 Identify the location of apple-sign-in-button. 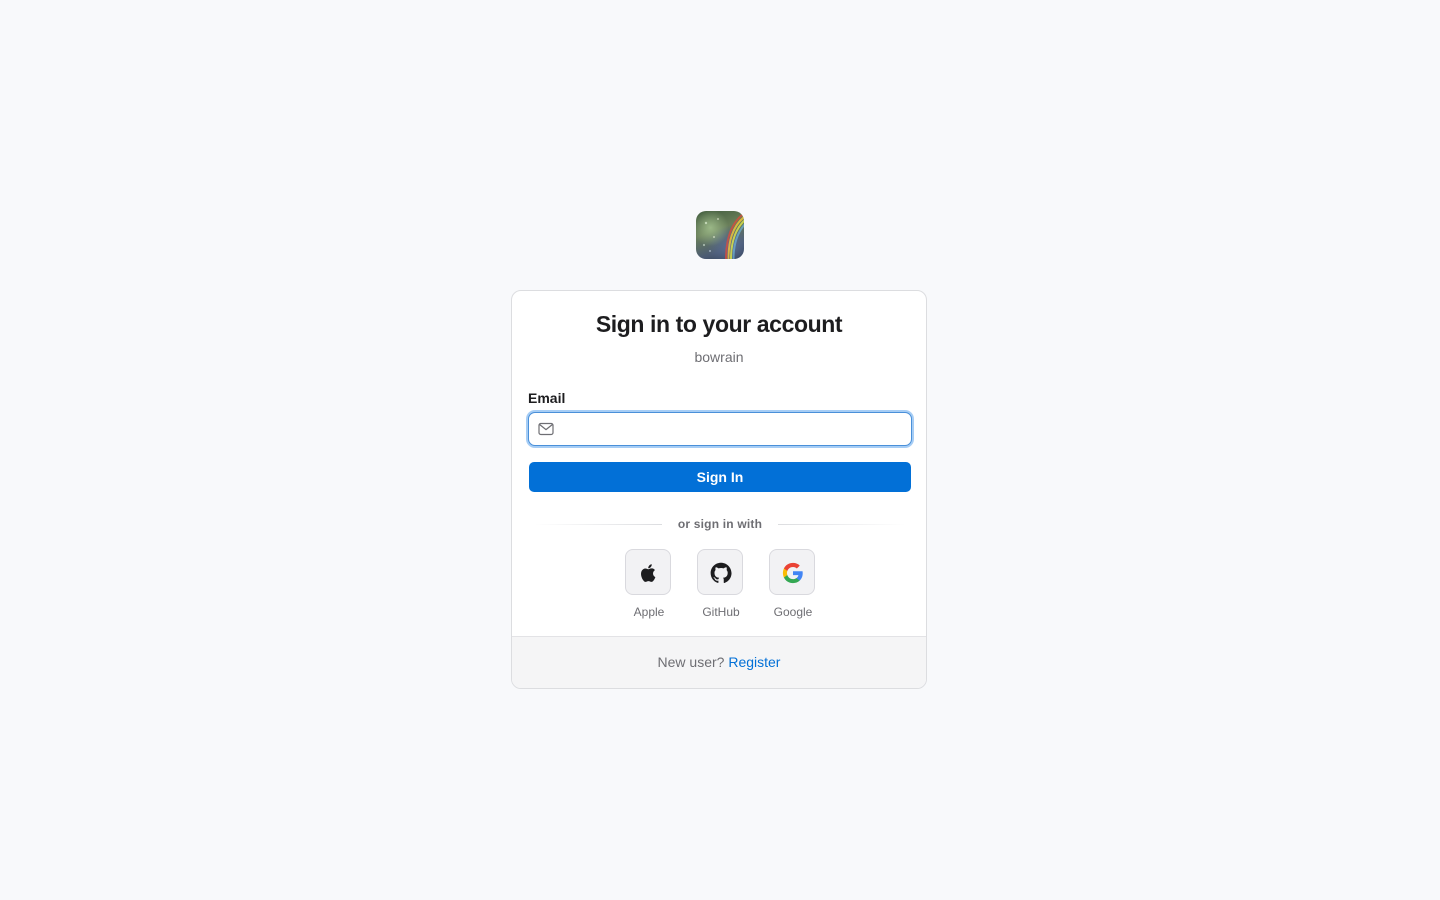
(648, 572).